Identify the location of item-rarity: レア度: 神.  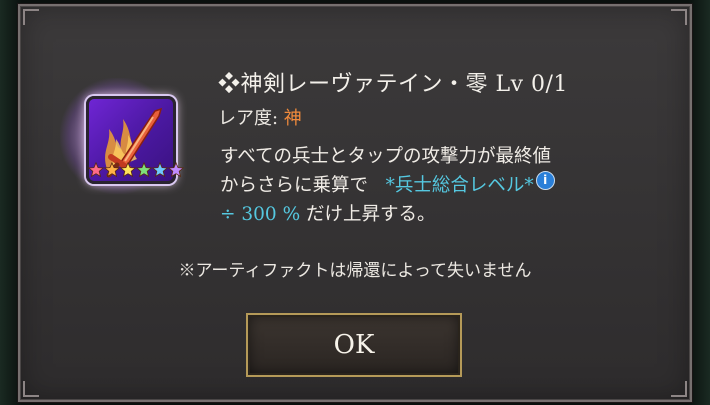
(260, 117).